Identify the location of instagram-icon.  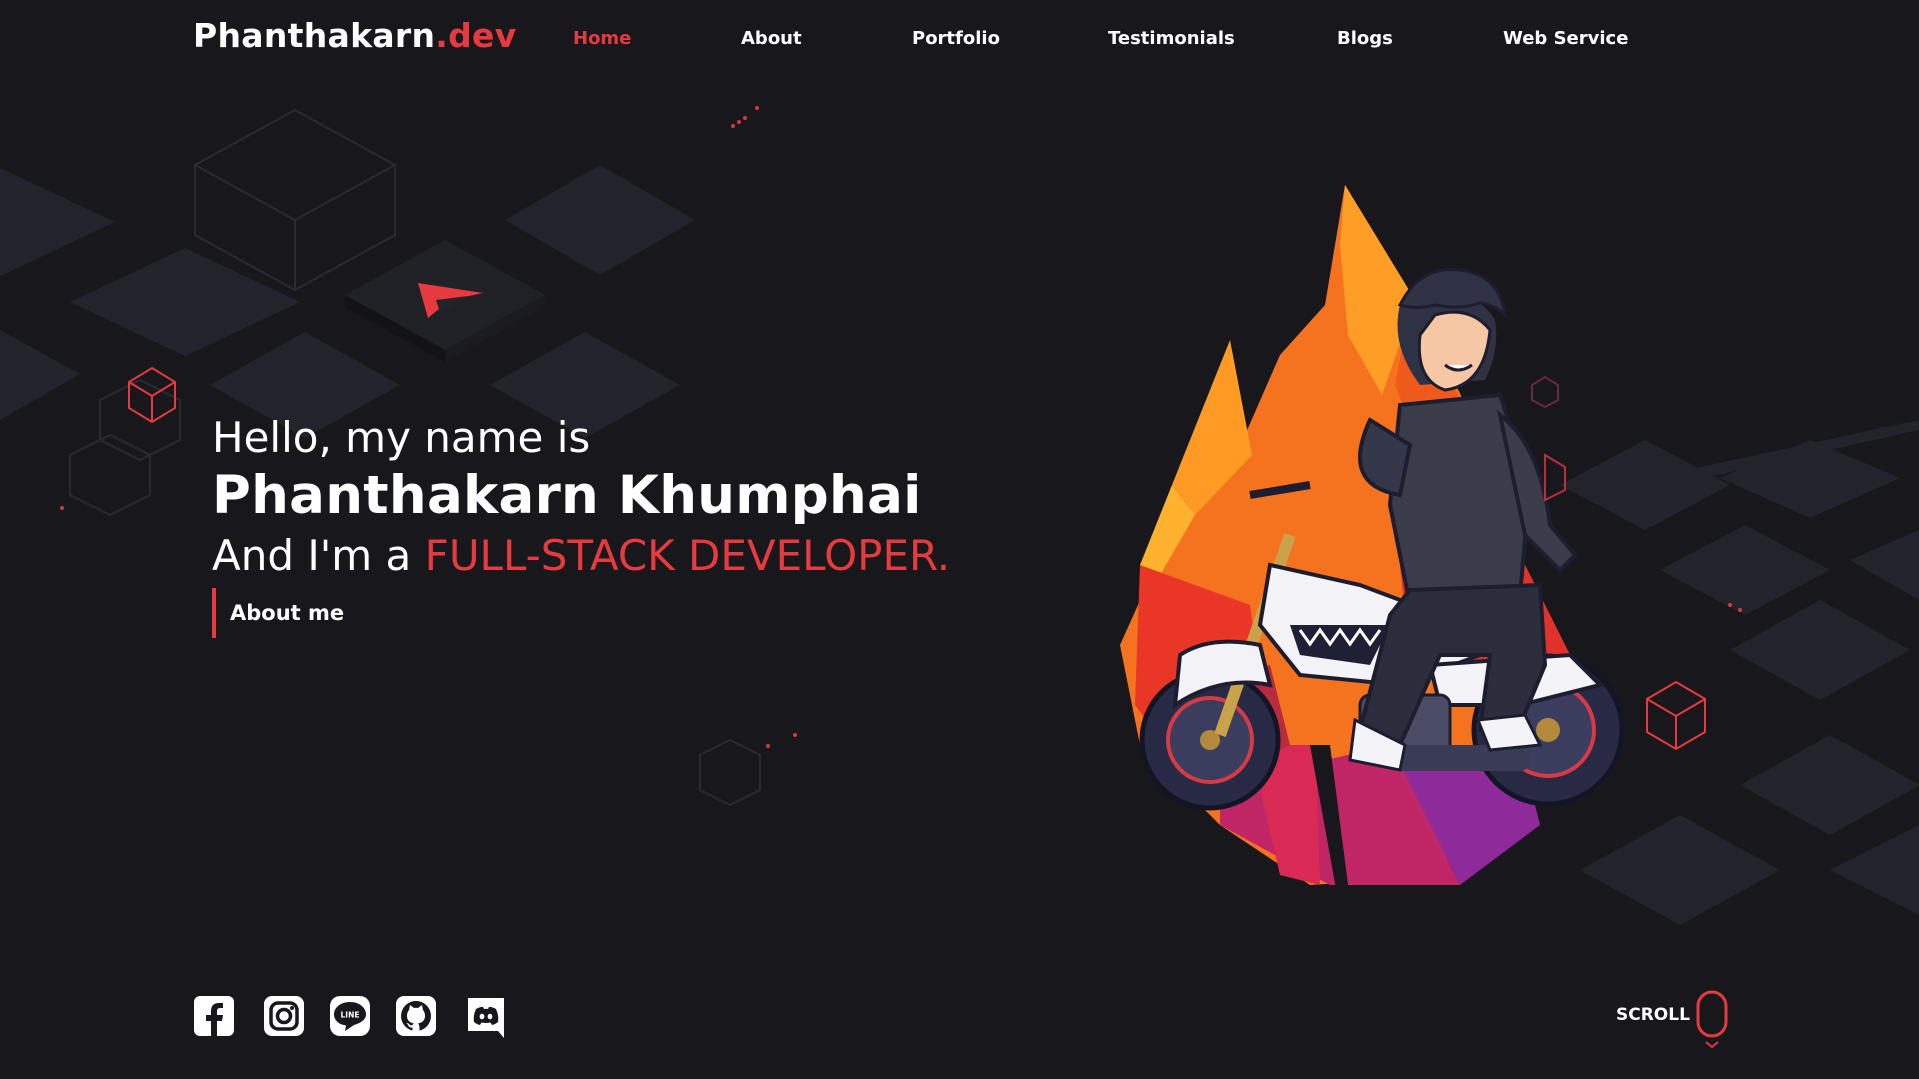
(284, 1016).